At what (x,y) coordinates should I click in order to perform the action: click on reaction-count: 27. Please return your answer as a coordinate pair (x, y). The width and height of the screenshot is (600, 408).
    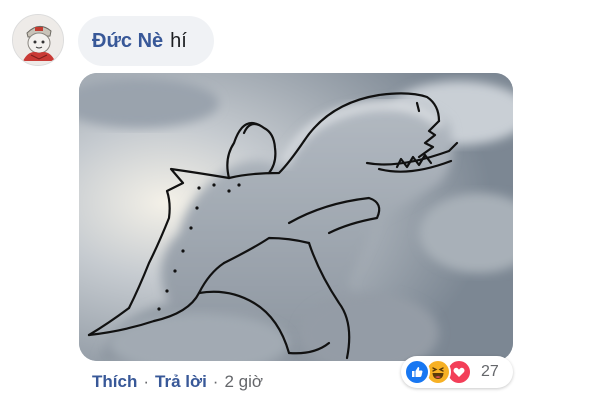
    Looking at the image, I should click on (490, 371).